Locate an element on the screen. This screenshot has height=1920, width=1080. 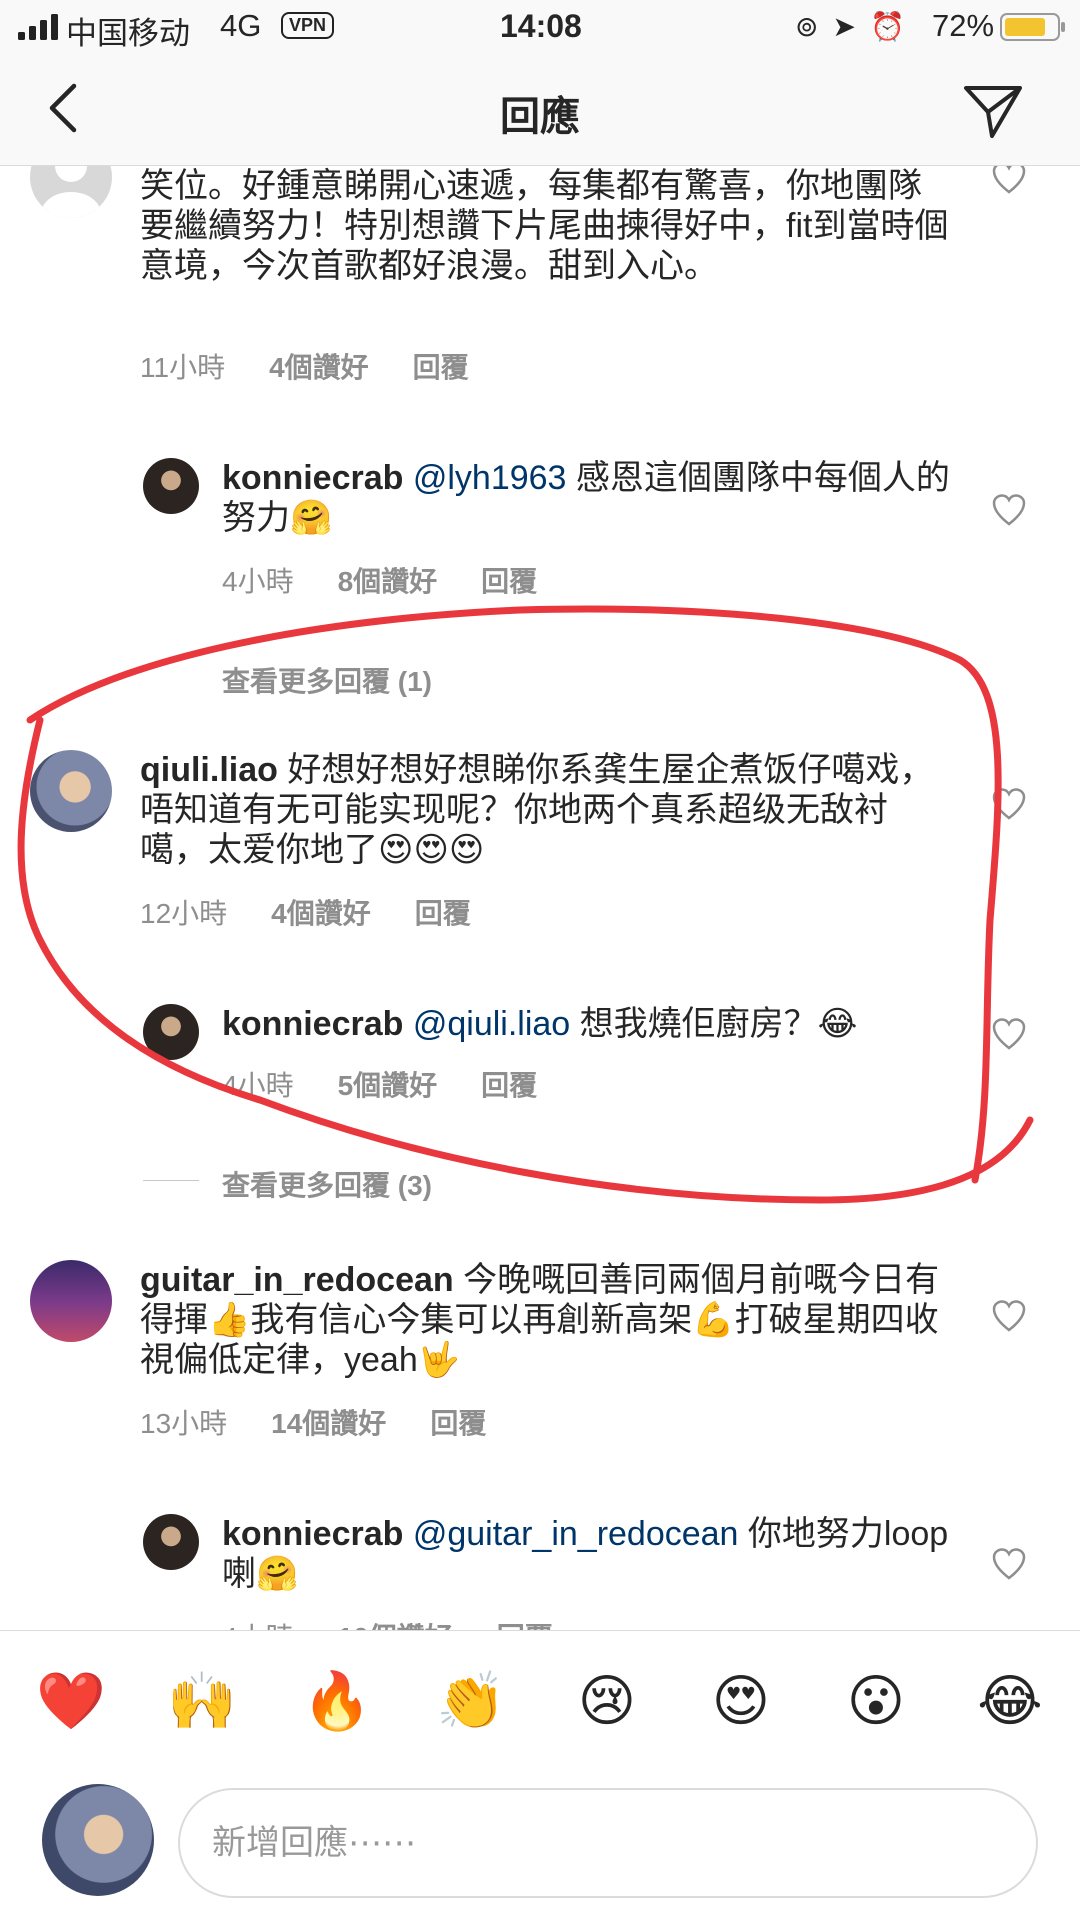
comment-meta: 12小時 4個讚好 回覆 is located at coordinates (327, 912).